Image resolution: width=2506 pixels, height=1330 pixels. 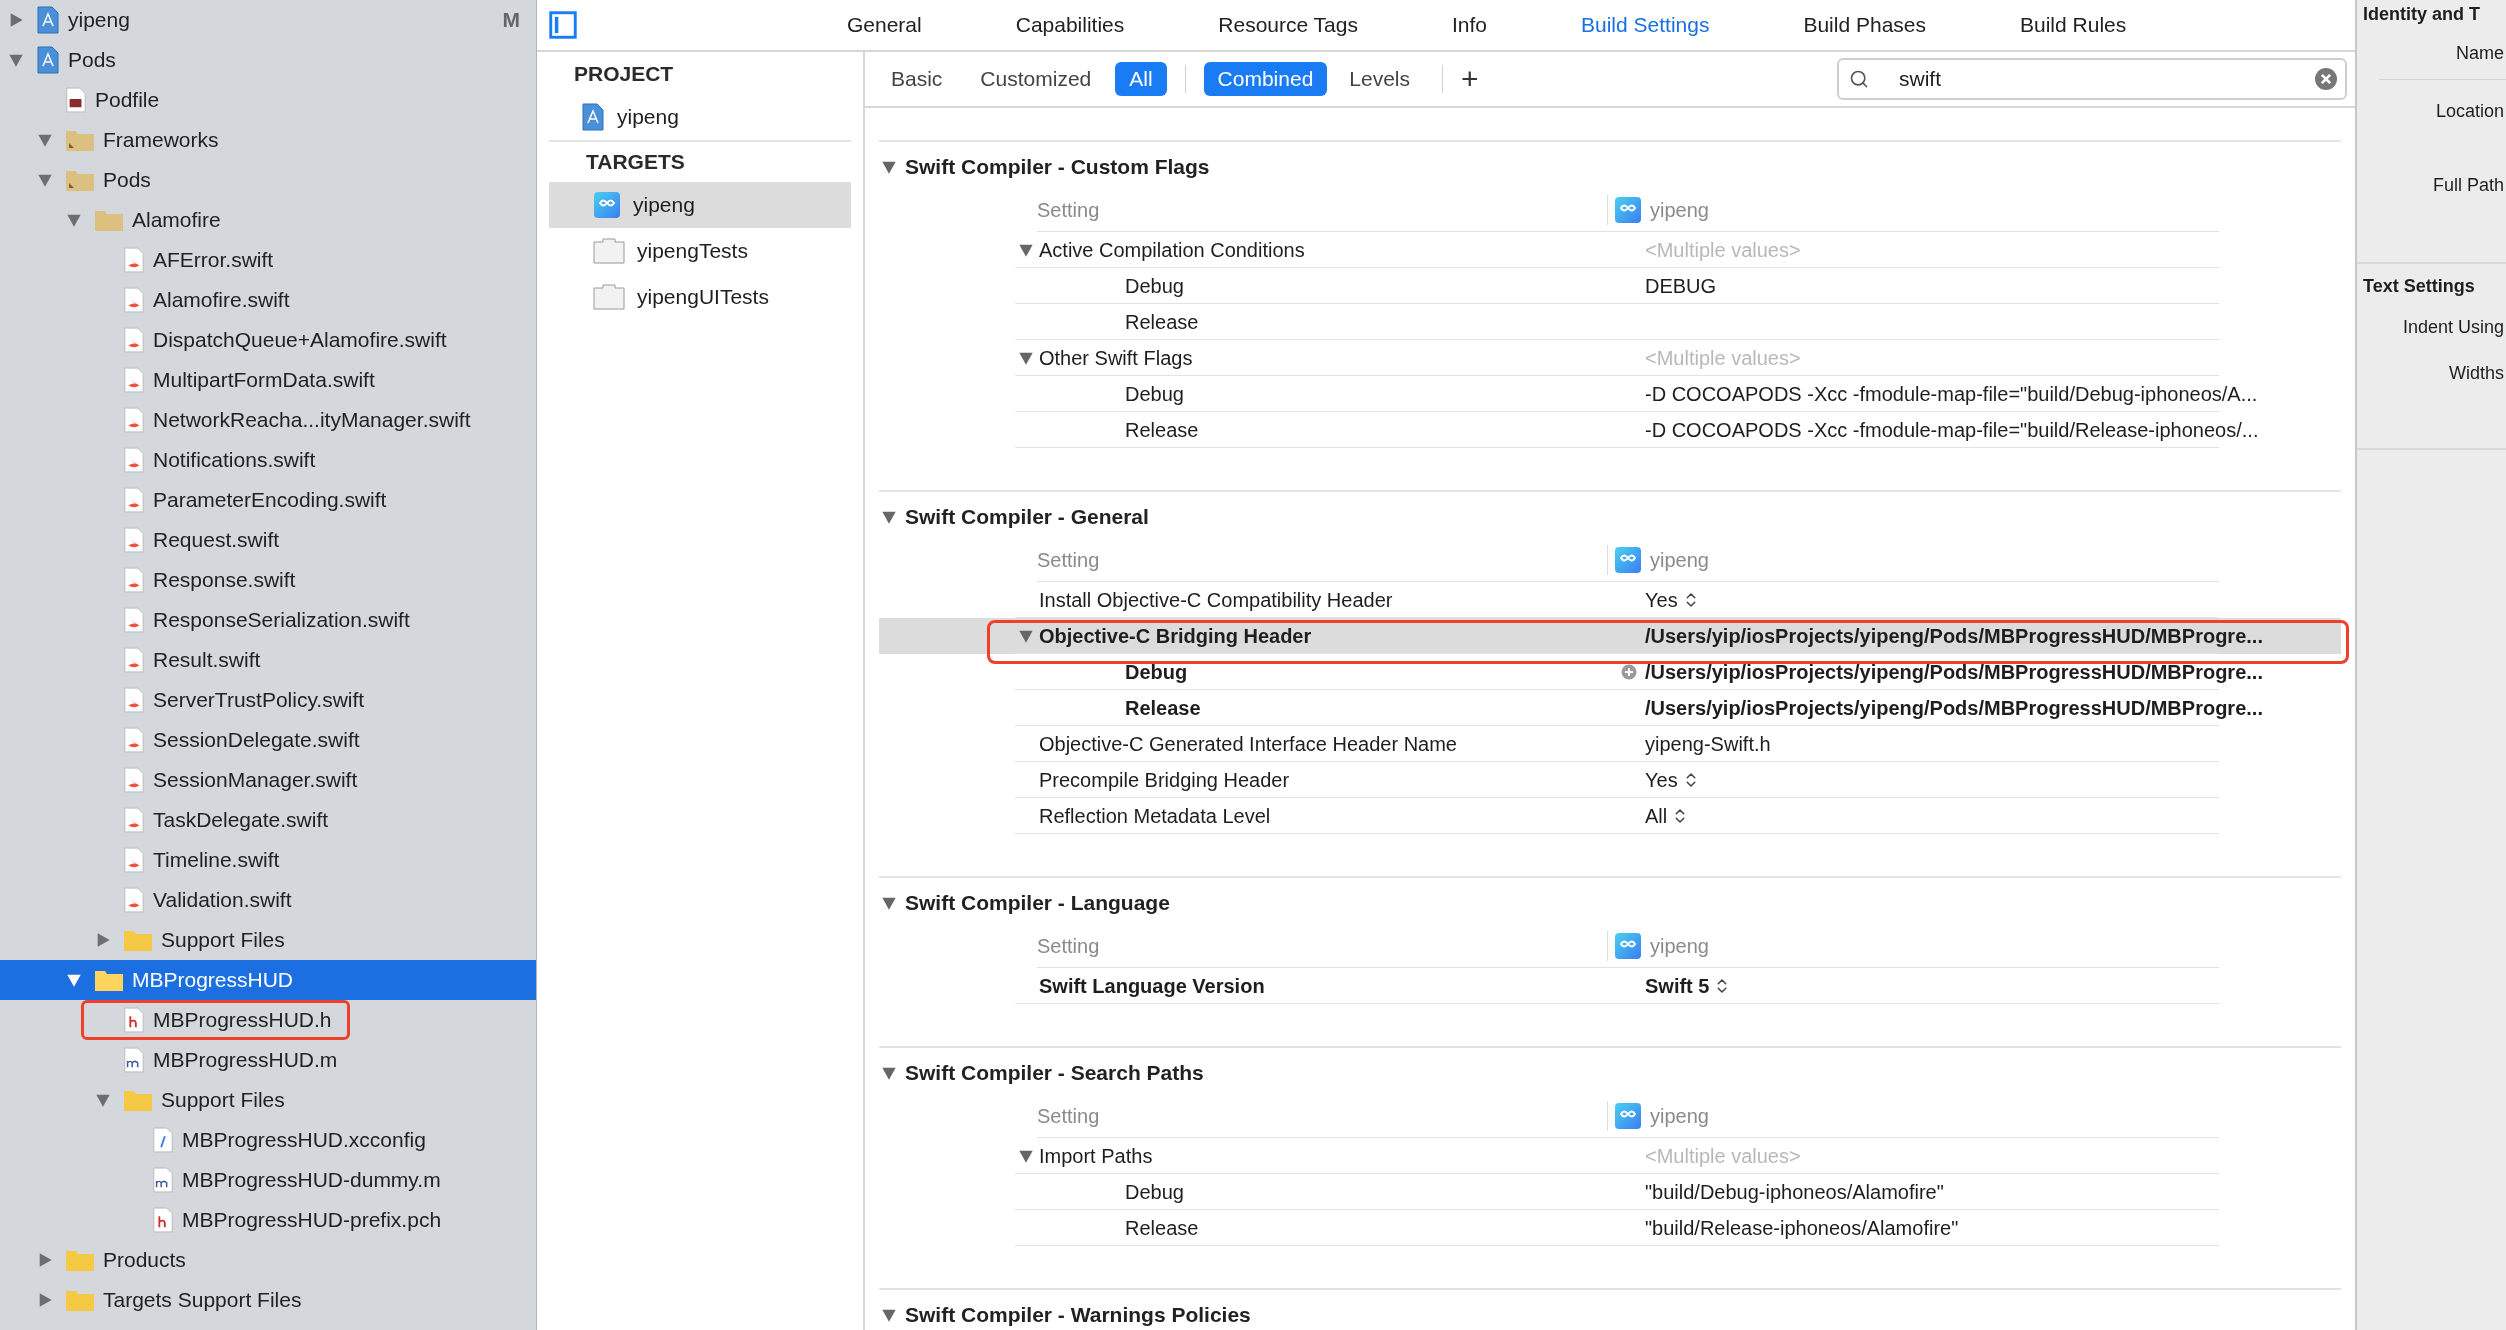 I want to click on navigator-item: AFError.swift, so click(x=268, y=260).